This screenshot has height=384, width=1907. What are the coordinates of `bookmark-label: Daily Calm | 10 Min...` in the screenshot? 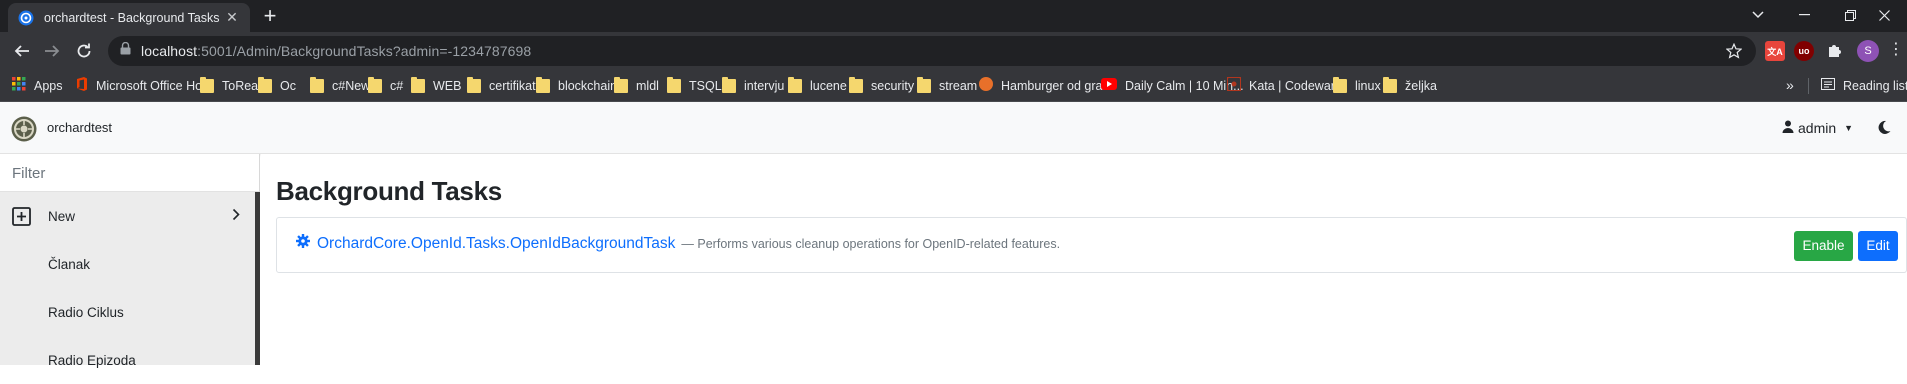 It's located at (1184, 86).